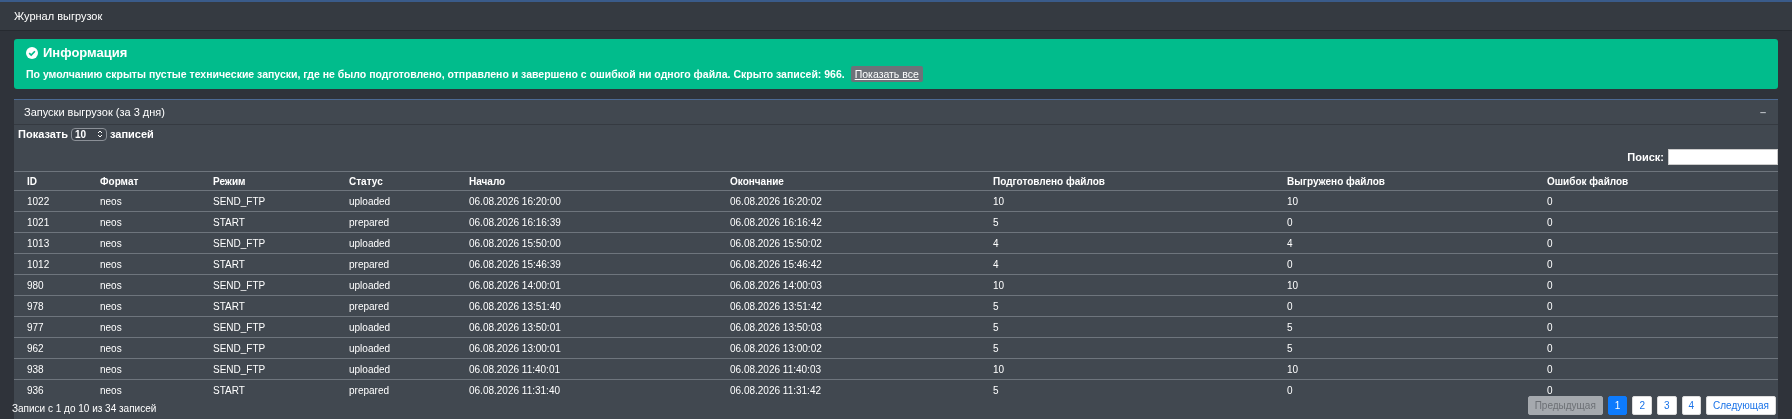 The image size is (1792, 419). What do you see at coordinates (1656, 181) in the screenshot?
I see `column-header: Ошибок файлов` at bounding box center [1656, 181].